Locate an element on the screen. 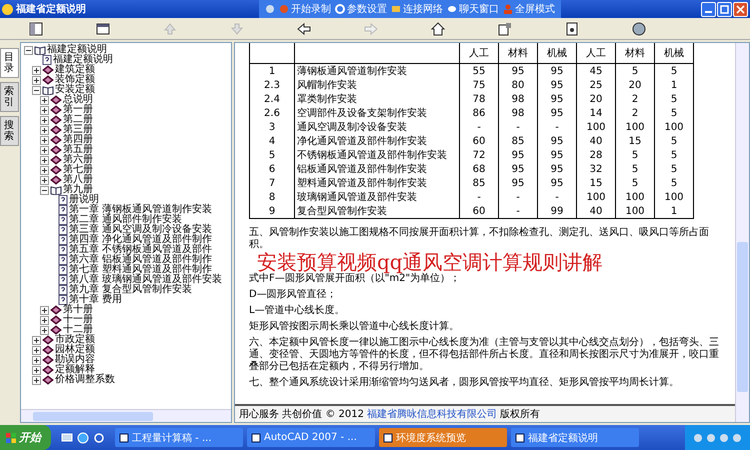 This screenshot has width=750, height=450. horizontal-scrollbar is located at coordinates (126, 415).